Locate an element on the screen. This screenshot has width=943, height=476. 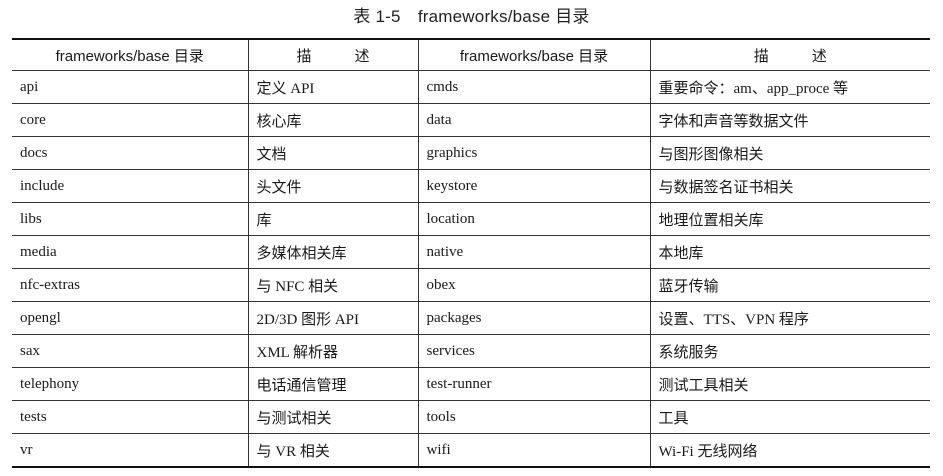
cell-directory-left: core is located at coordinates (130, 120).